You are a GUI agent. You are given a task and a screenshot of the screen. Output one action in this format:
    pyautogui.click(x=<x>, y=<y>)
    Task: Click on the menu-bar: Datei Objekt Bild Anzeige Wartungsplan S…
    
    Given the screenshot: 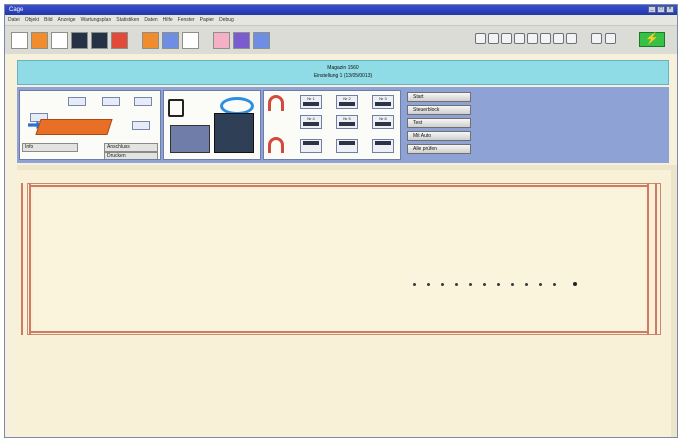 What is the action you would take?
    pyautogui.click(x=341, y=20)
    